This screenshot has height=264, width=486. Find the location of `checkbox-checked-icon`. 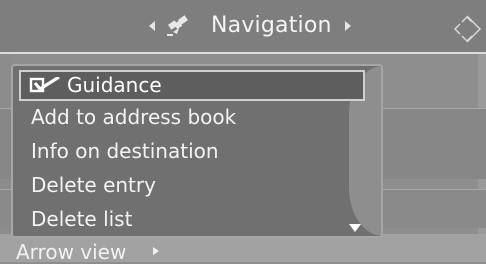

checkbox-checked-icon is located at coordinates (44, 85).